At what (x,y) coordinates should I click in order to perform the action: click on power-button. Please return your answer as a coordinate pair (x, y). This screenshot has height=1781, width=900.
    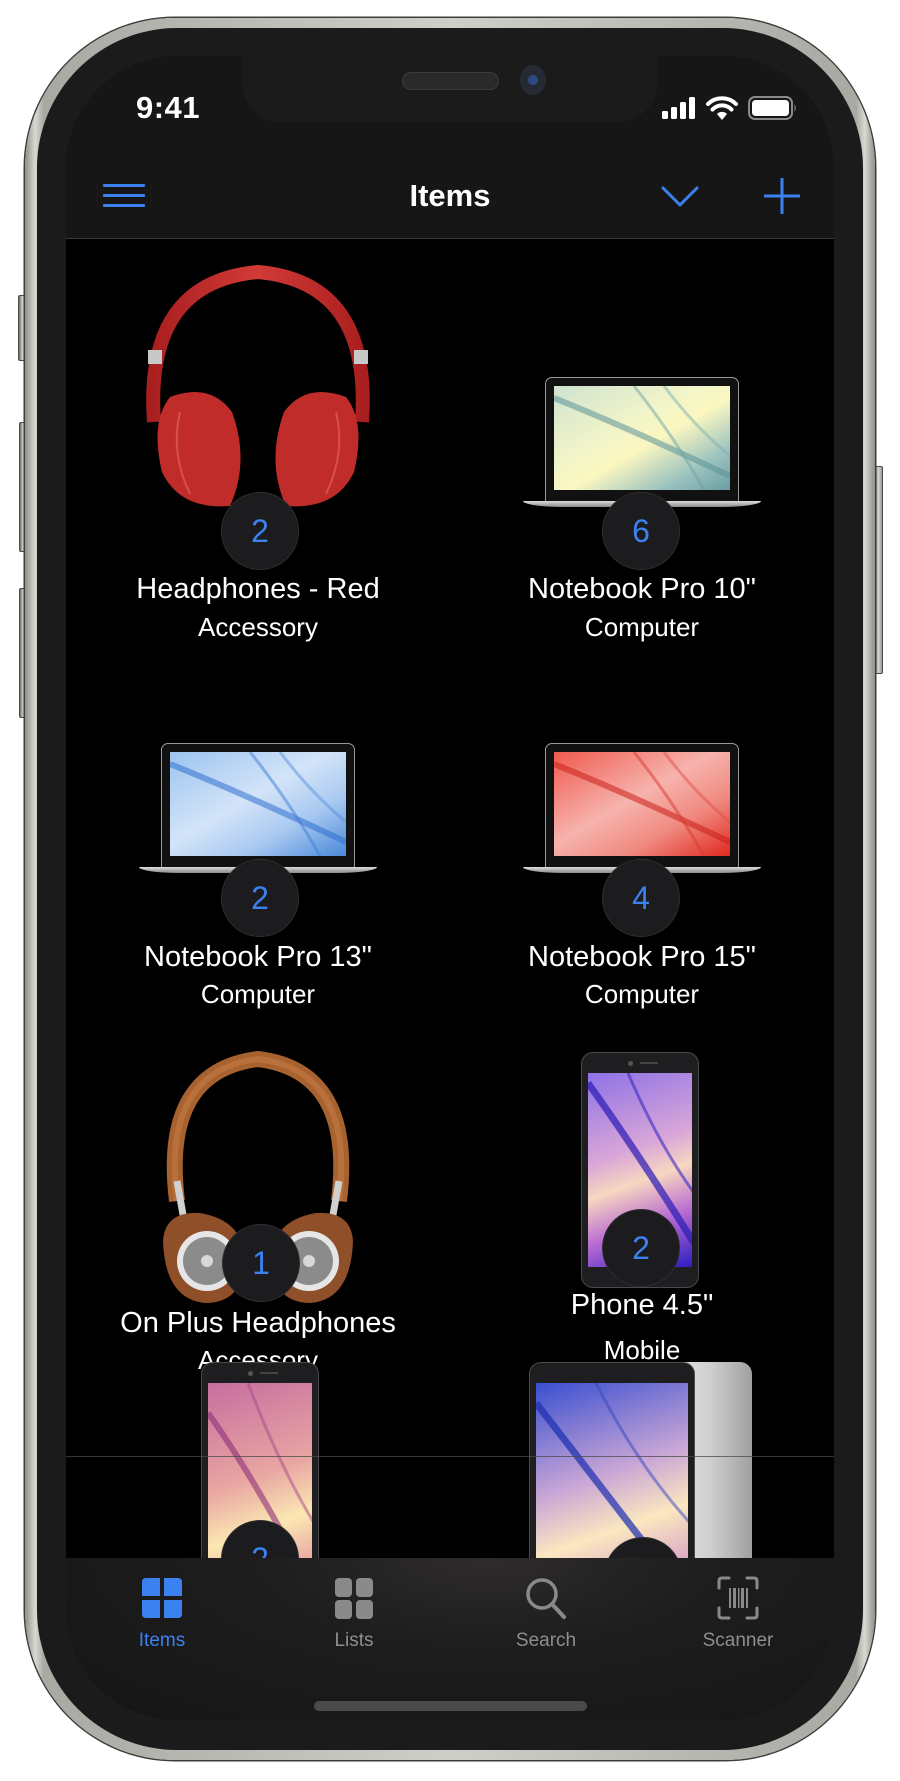
    Looking at the image, I should click on (878, 570).